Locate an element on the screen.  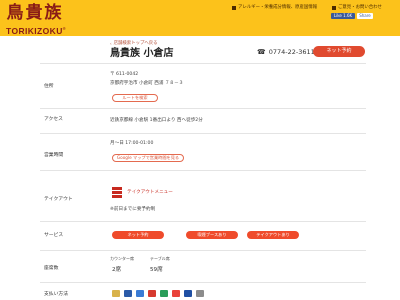
registered-mark: ® is located at coordinates (64, 28).